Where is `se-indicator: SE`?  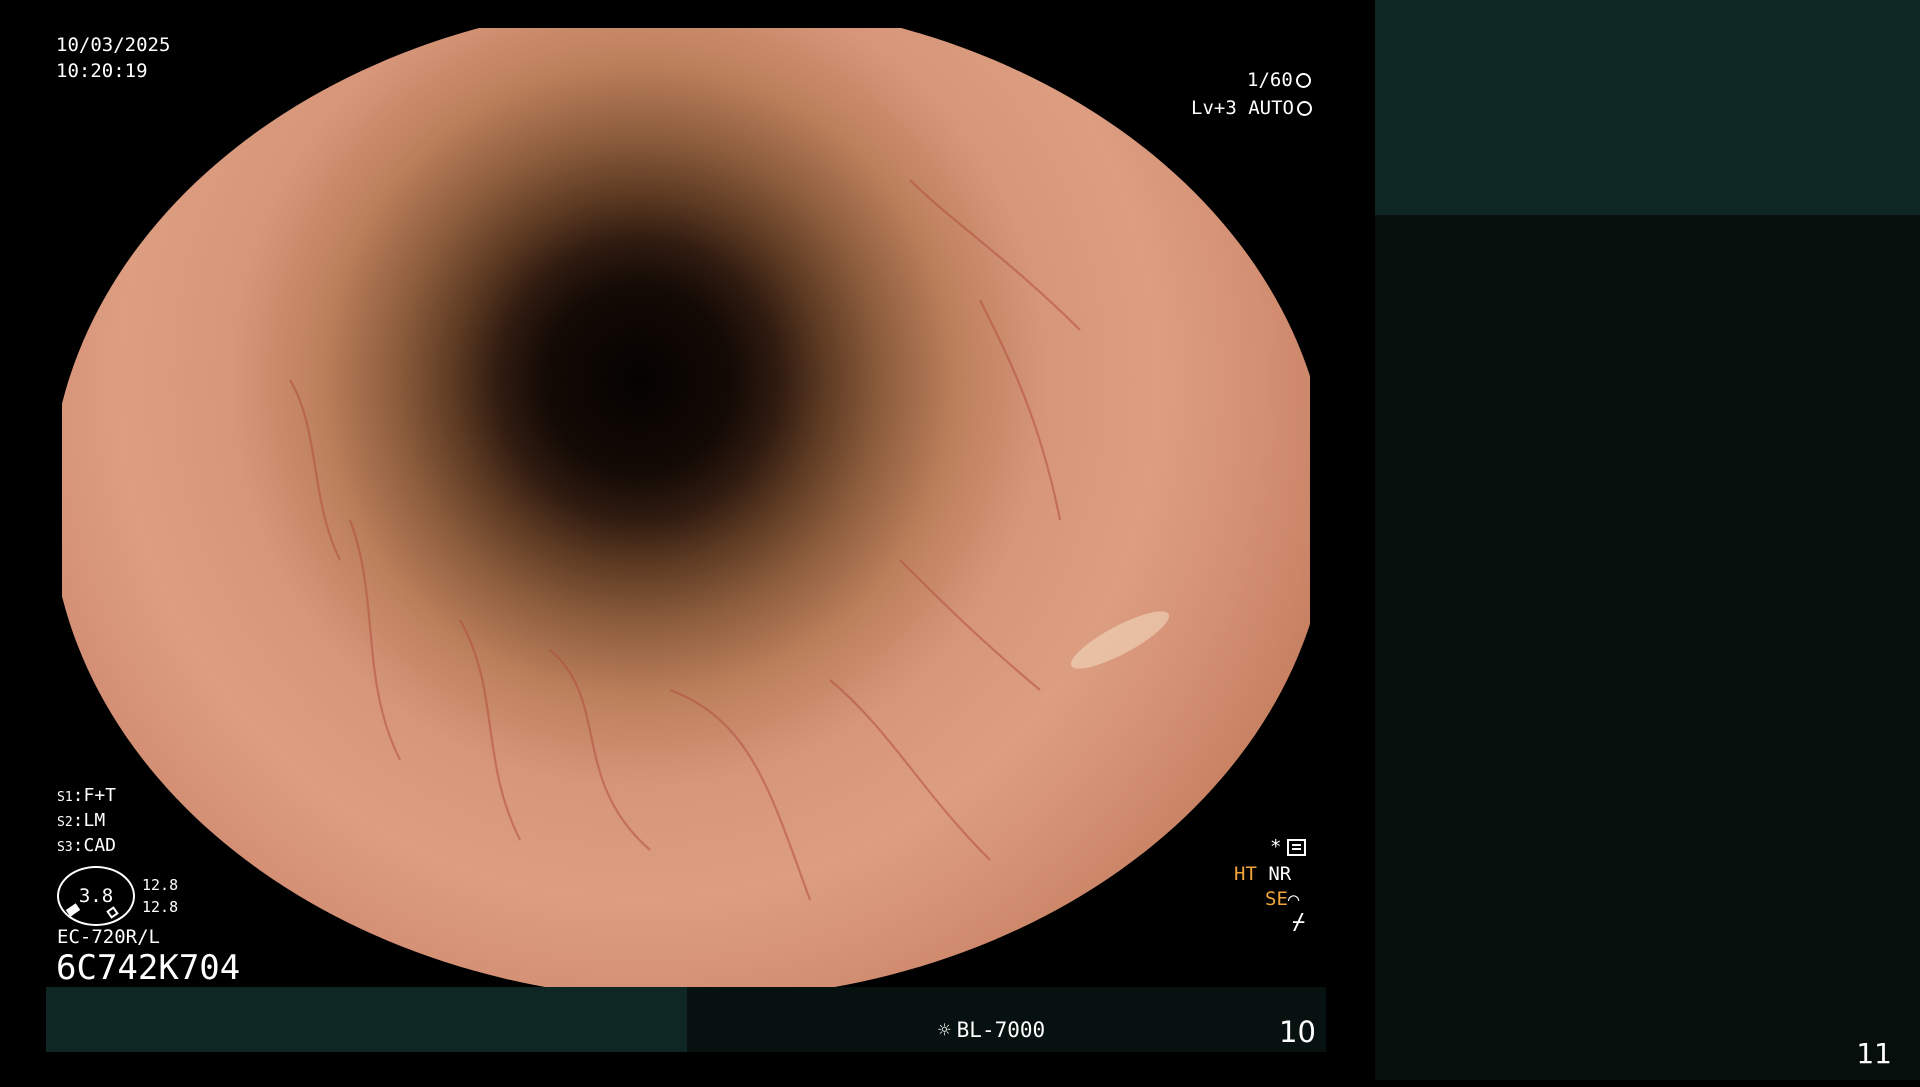
se-indicator: SE is located at coordinates (1276, 899).